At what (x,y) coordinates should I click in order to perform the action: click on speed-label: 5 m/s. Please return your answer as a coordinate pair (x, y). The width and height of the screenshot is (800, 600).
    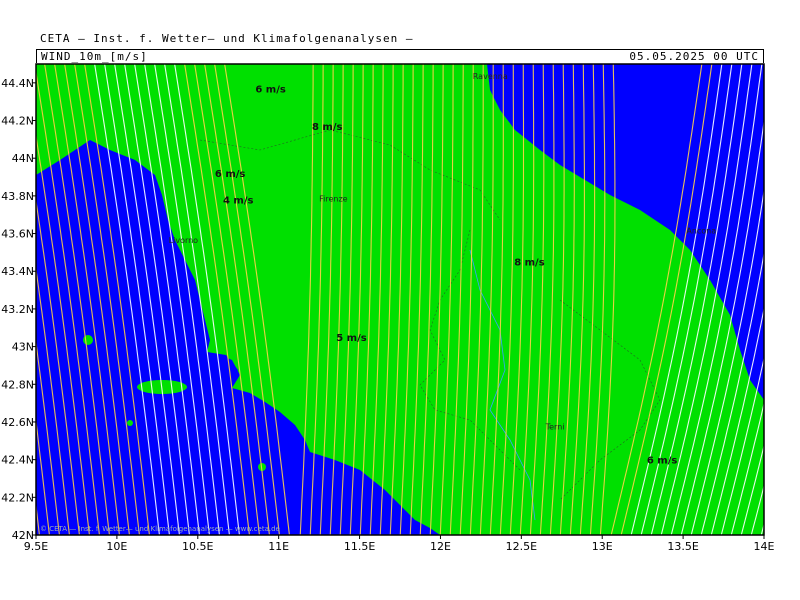
    Looking at the image, I should click on (351, 338).